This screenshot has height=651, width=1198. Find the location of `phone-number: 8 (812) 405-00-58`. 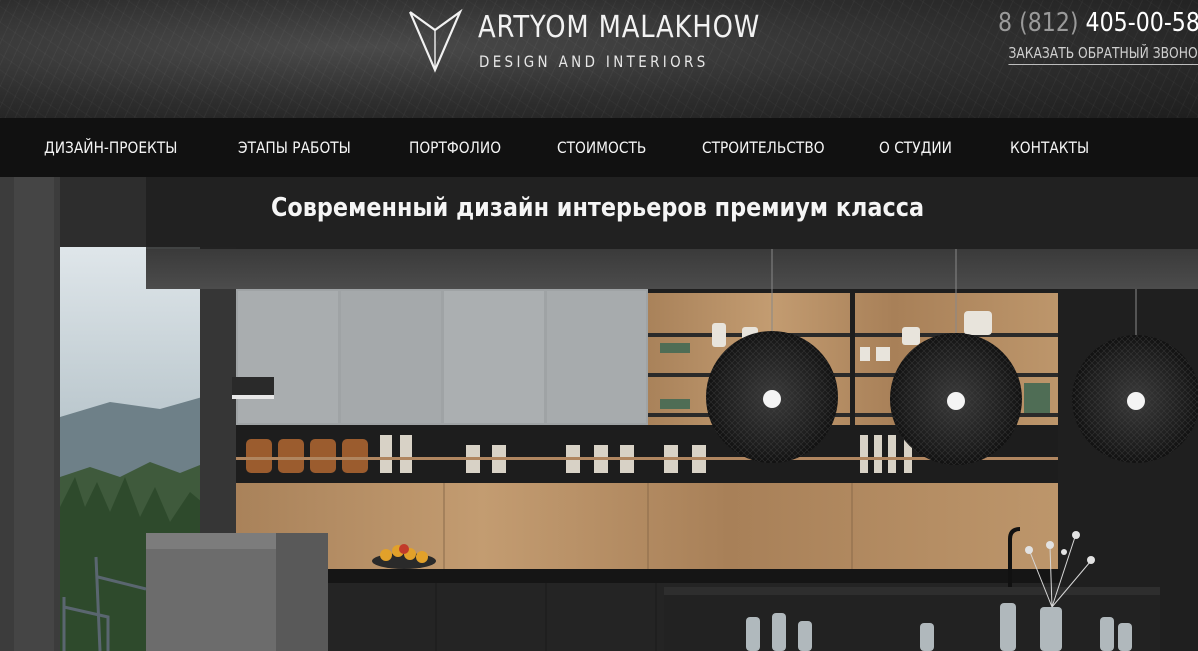

phone-number: 8 (812) 405-00-58 is located at coordinates (1098, 23).